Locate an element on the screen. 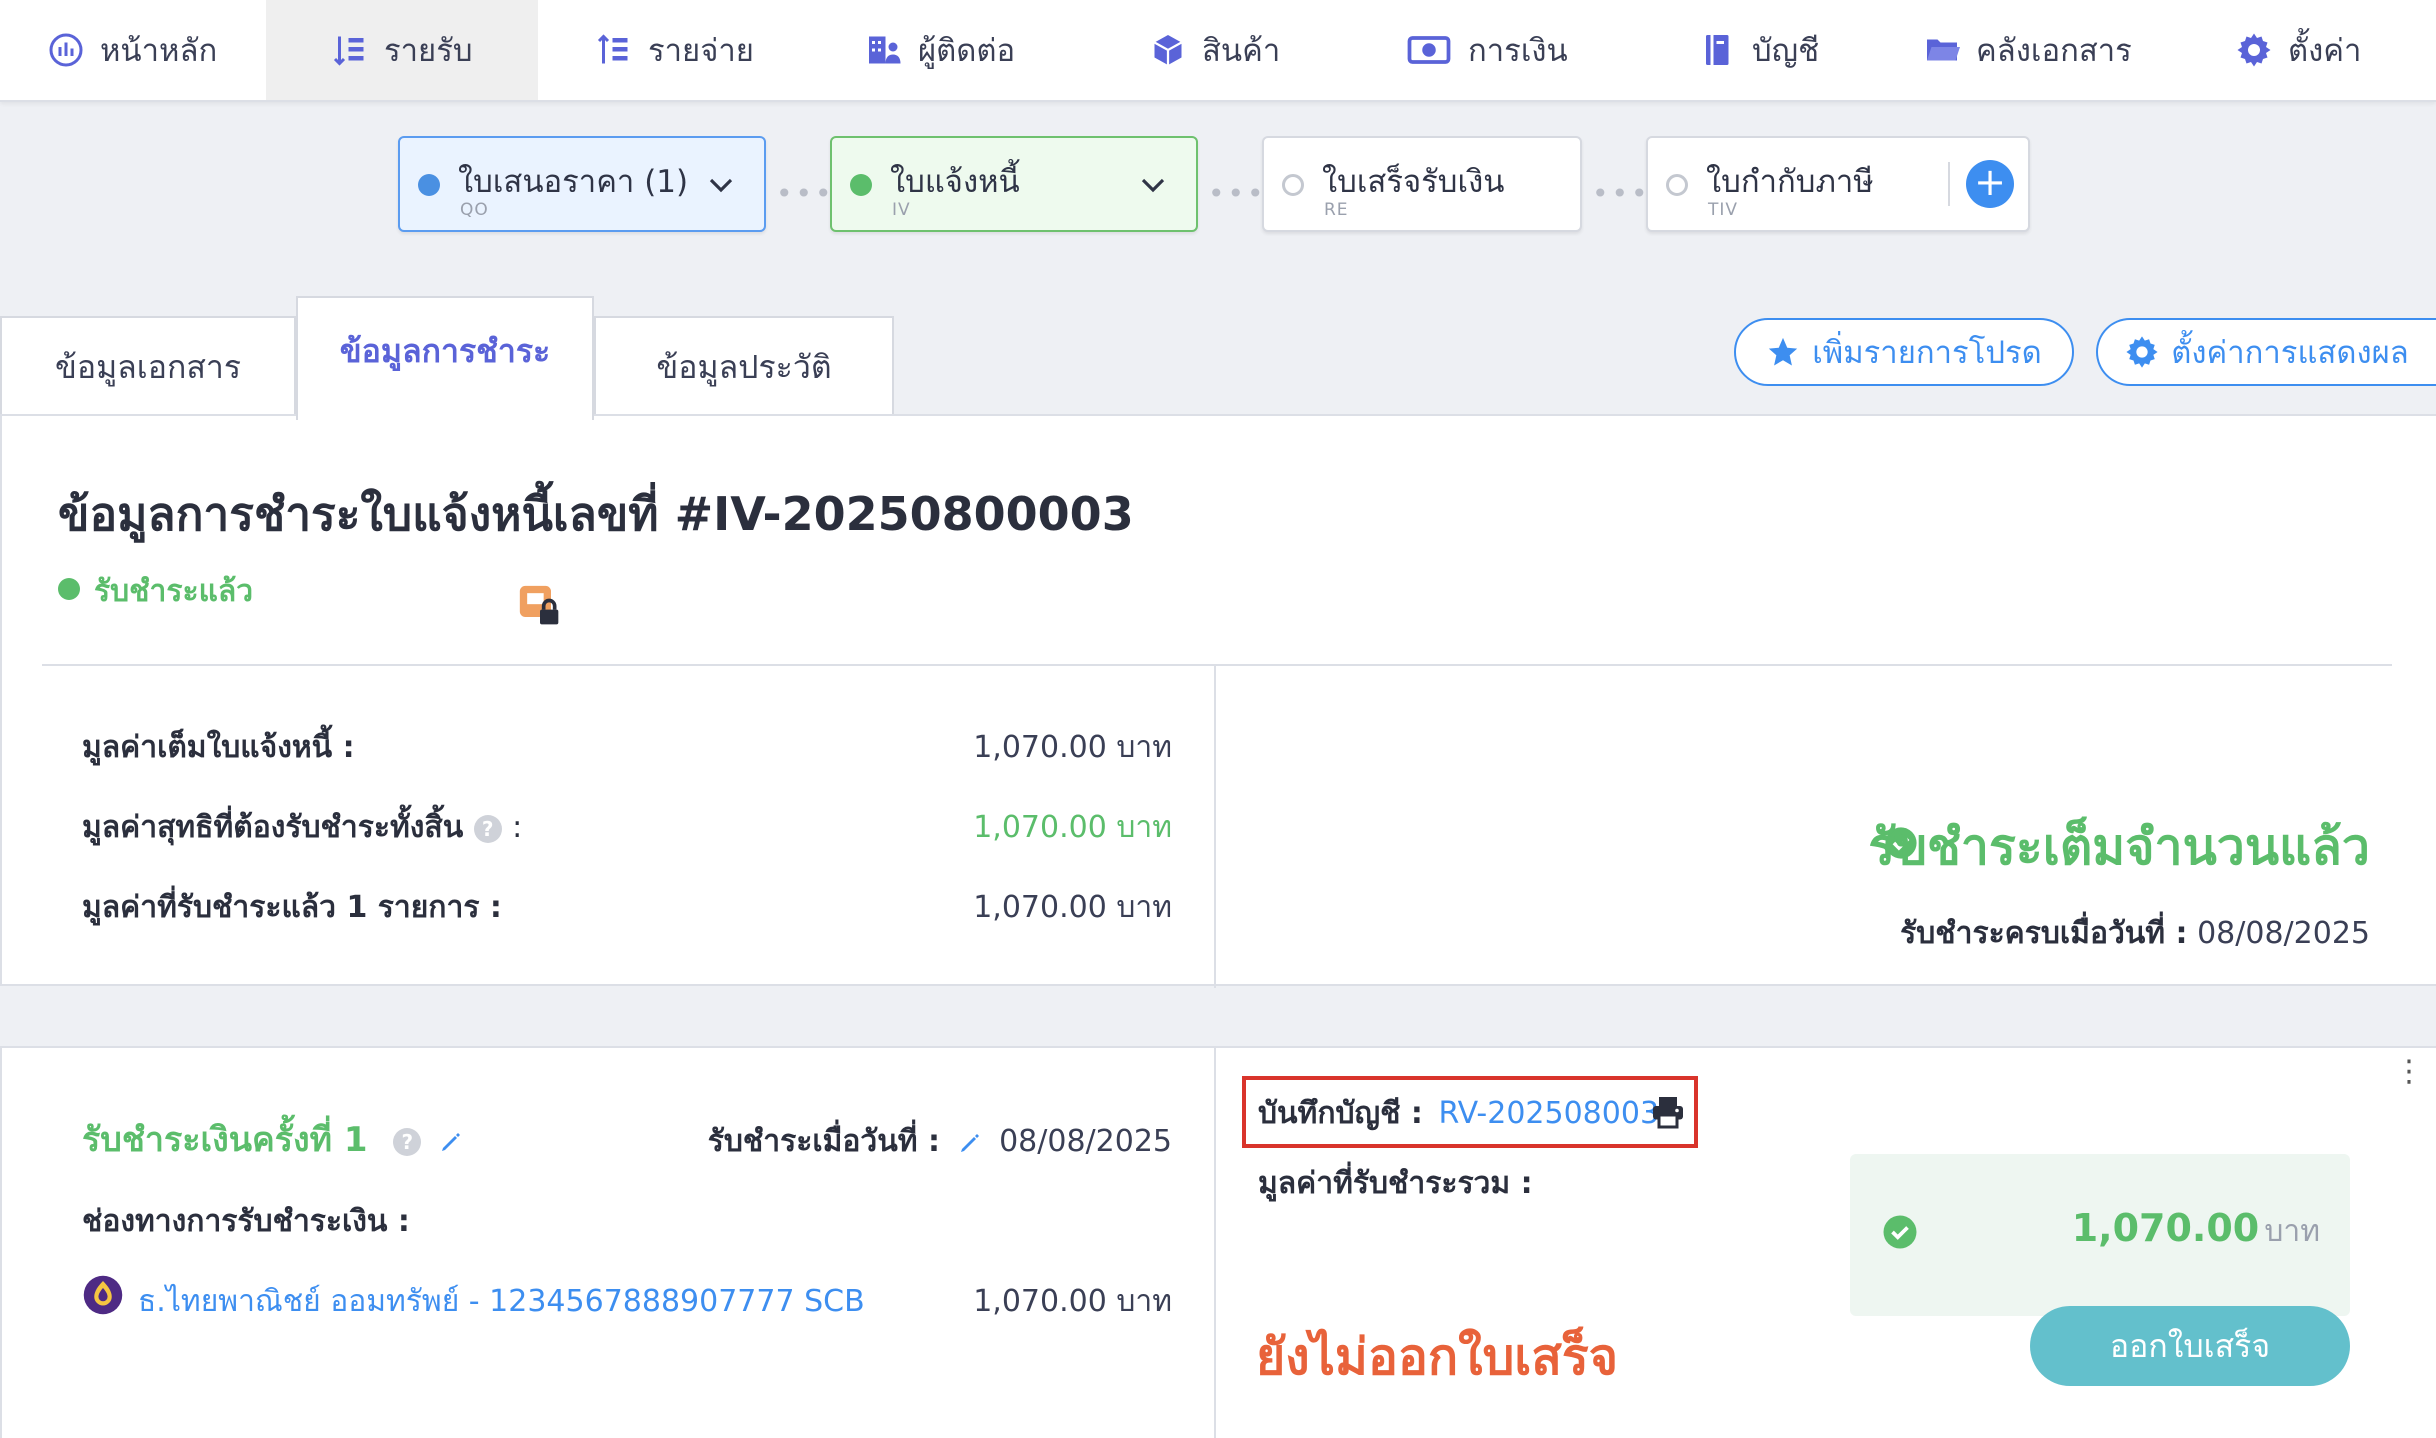 Image resolution: width=2436 pixels, height=1438 pixels. total-unit: บาท is located at coordinates (2292, 1231).